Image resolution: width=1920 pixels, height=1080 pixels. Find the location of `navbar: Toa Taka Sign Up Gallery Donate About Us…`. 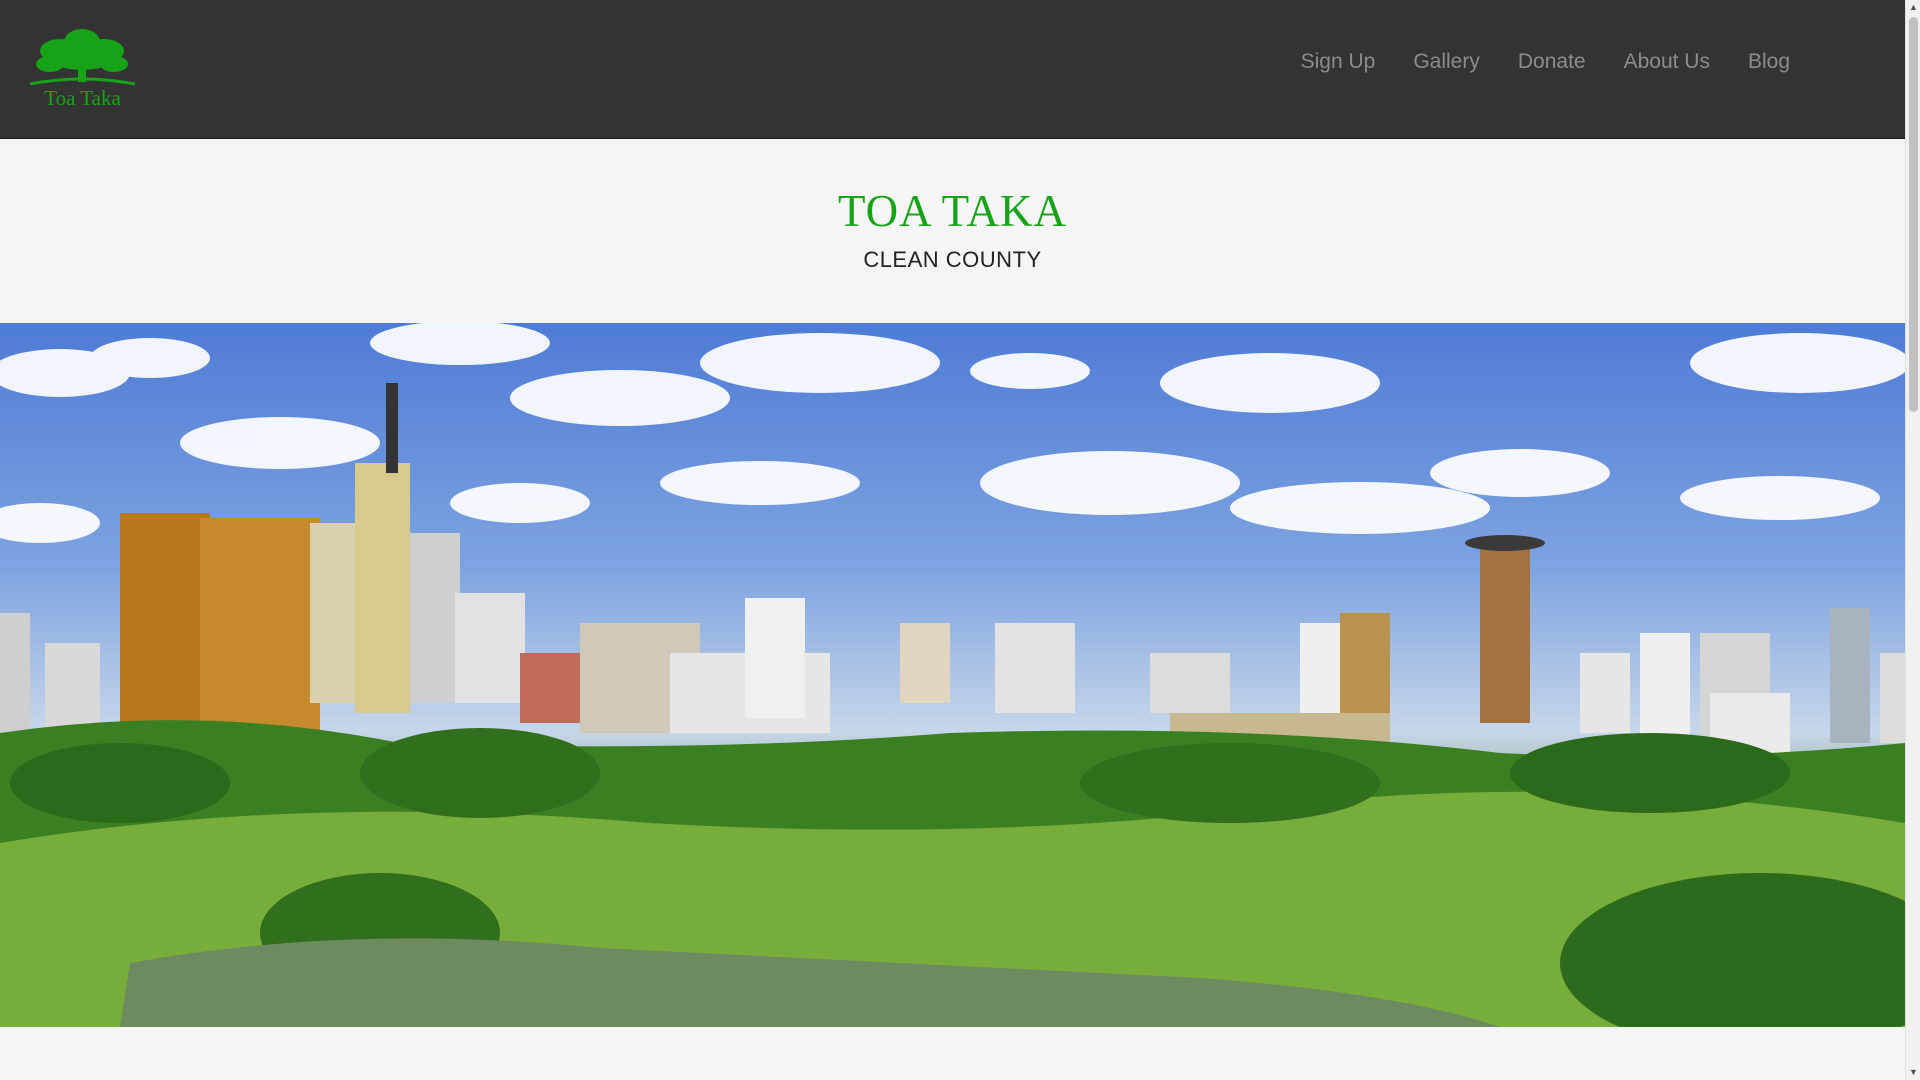

navbar: Toa Taka Sign Up Gallery Donate About Us… is located at coordinates (952, 69).